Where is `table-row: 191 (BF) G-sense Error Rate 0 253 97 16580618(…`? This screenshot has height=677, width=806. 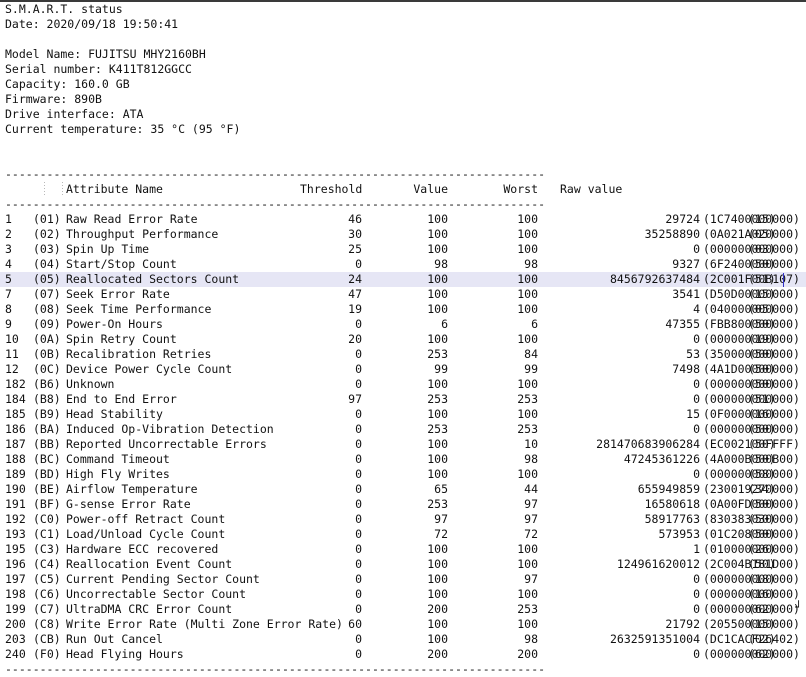 table-row: 191 (BF) G-sense Error Rate 0 253 97 16580618(… is located at coordinates (403, 504).